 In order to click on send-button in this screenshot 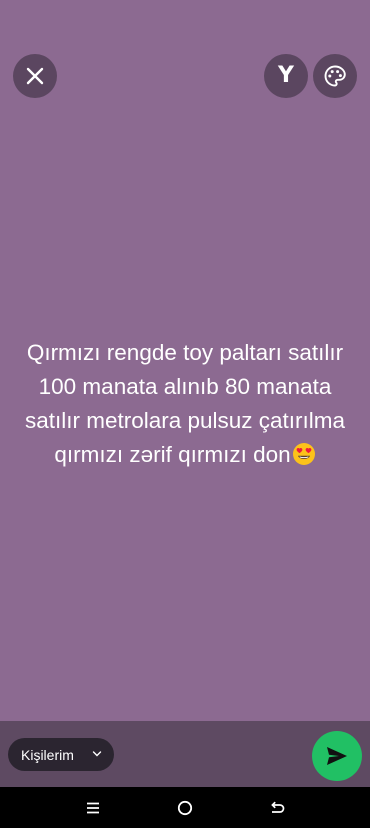, I will do `click(337, 756)`.